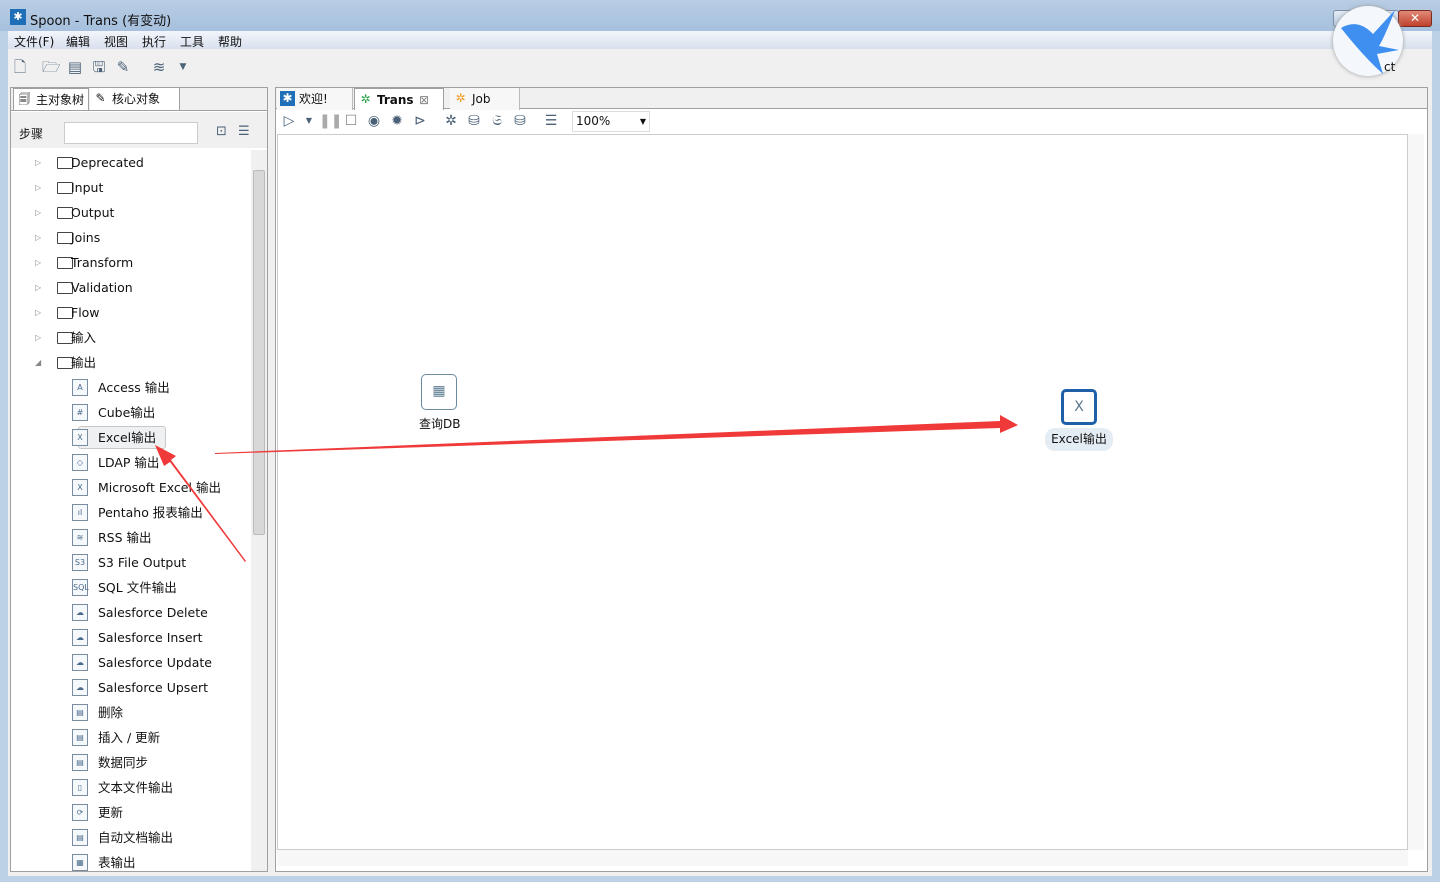  I want to click on tree-step-item: X Excel输出, so click(131, 437).